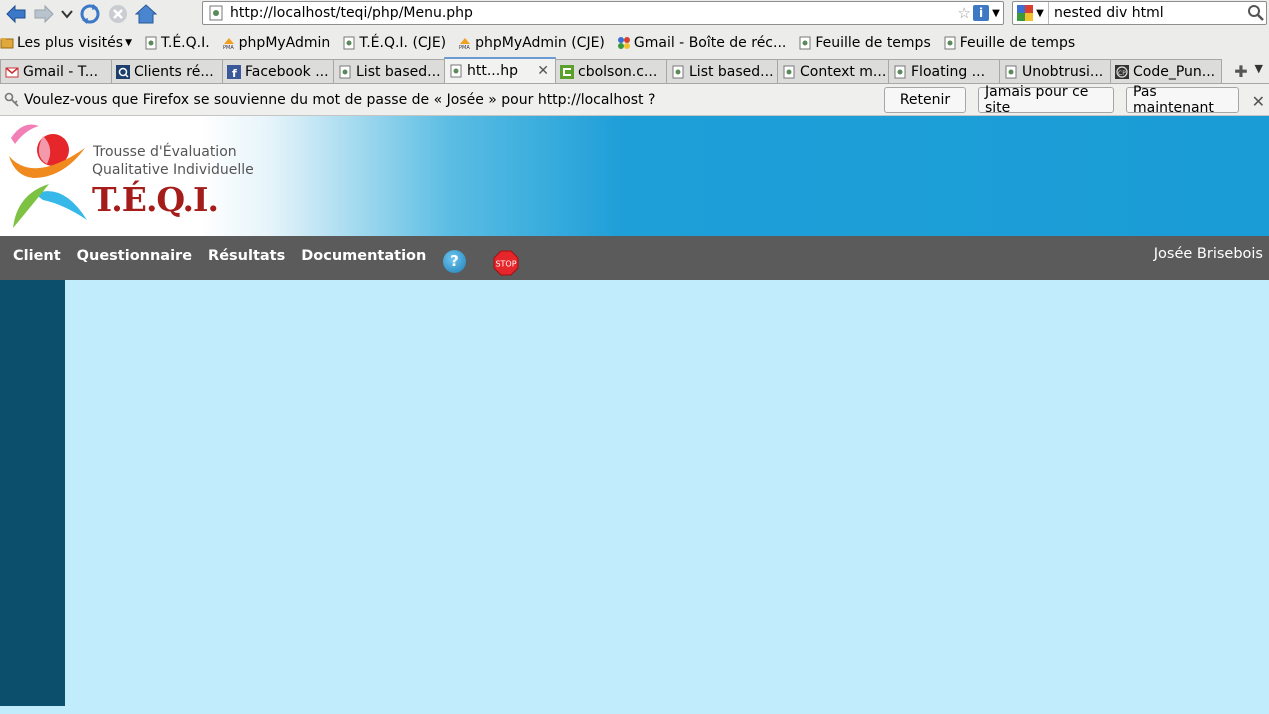 The width and height of the screenshot is (1269, 714). I want to click on reload-button, so click(90, 14).